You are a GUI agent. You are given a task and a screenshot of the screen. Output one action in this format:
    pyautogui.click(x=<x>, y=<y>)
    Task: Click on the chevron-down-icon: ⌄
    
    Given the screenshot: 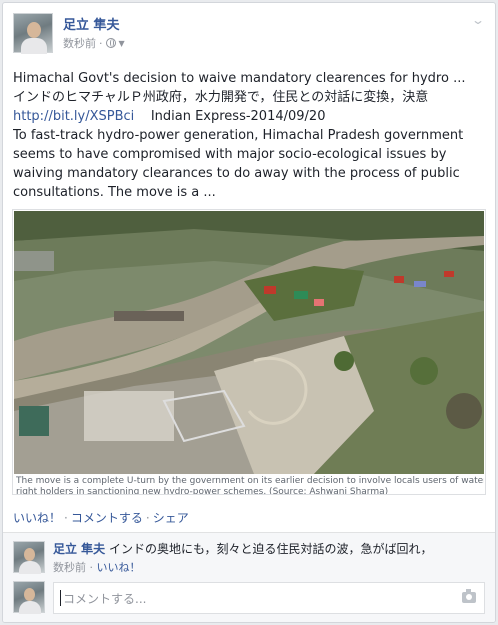 What is the action you would take?
    pyautogui.click(x=478, y=20)
    